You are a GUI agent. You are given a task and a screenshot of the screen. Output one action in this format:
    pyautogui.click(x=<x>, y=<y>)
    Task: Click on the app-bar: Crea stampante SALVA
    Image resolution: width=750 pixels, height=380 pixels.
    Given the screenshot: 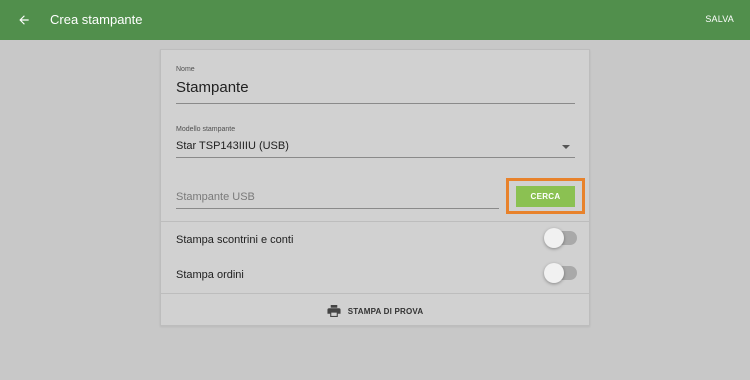 What is the action you would take?
    pyautogui.click(x=375, y=20)
    